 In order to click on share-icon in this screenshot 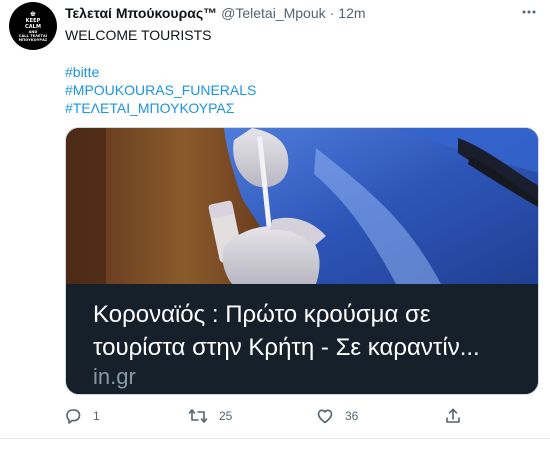, I will do `click(453, 415)`.